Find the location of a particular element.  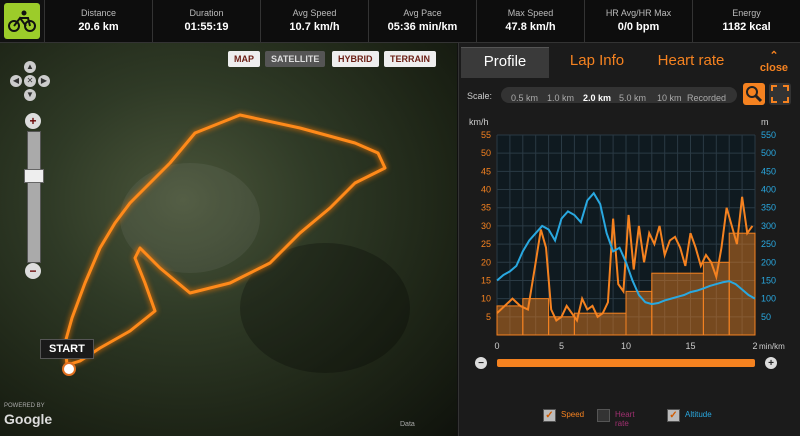

y-left-tick-label: 45 is located at coordinates (486, 171).